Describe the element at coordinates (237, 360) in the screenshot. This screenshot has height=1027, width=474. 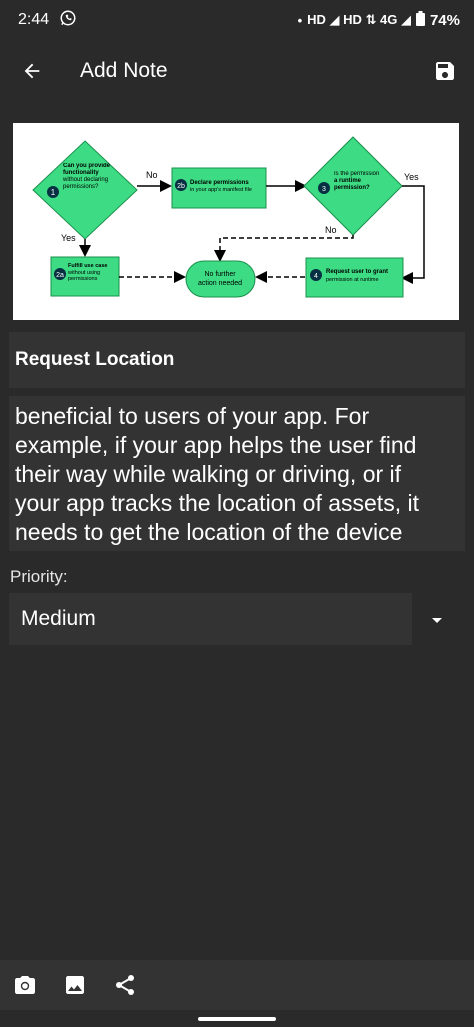
I see `note-title-input: Request Location` at that location.